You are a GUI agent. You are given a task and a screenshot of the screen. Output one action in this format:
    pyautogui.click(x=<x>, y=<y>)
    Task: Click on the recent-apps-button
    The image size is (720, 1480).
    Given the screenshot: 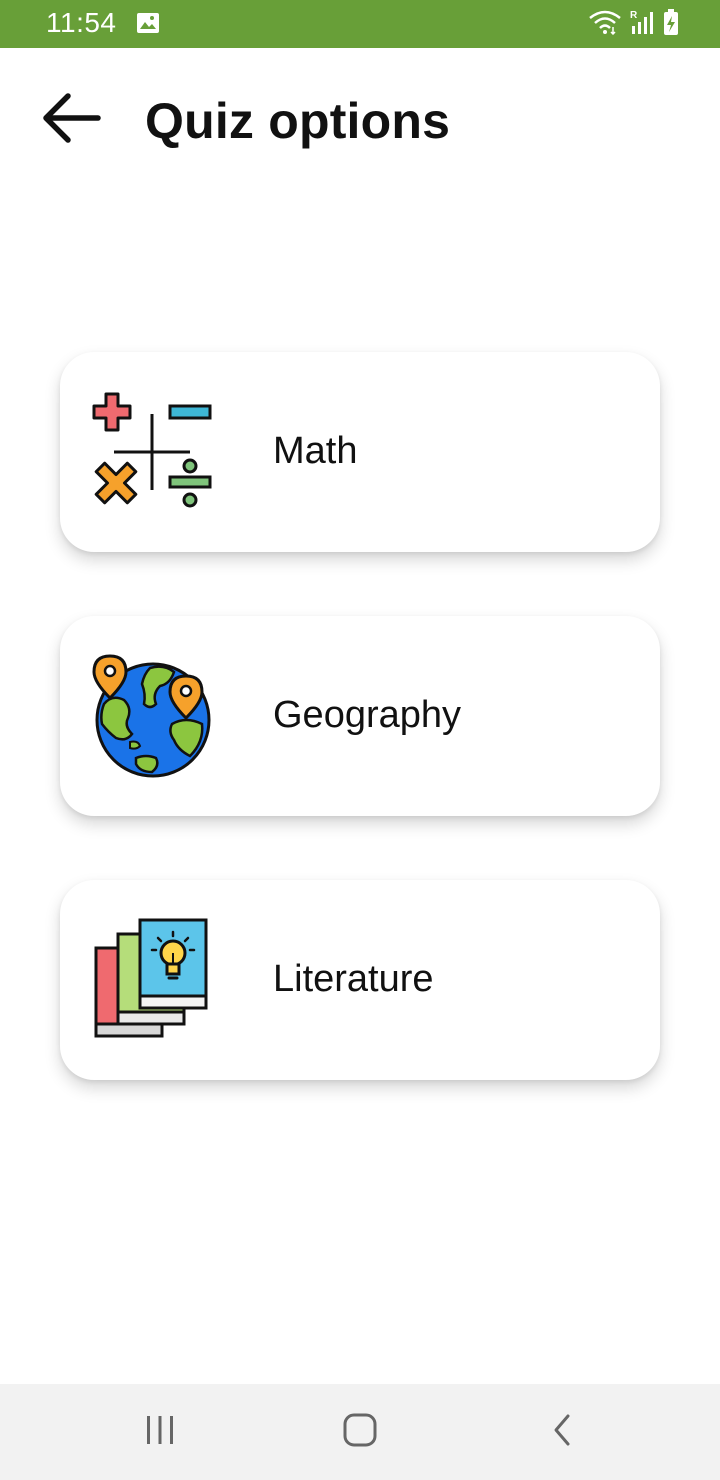 What is the action you would take?
    pyautogui.click(x=160, y=1432)
    